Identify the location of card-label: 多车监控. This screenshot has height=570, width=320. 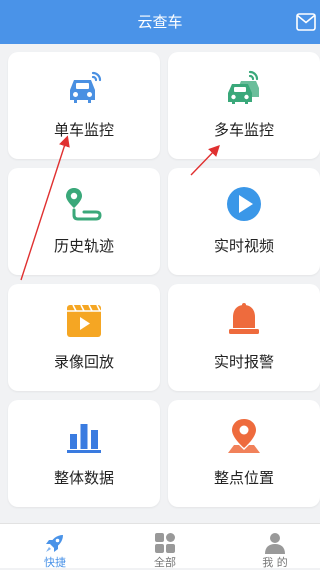
(243, 130).